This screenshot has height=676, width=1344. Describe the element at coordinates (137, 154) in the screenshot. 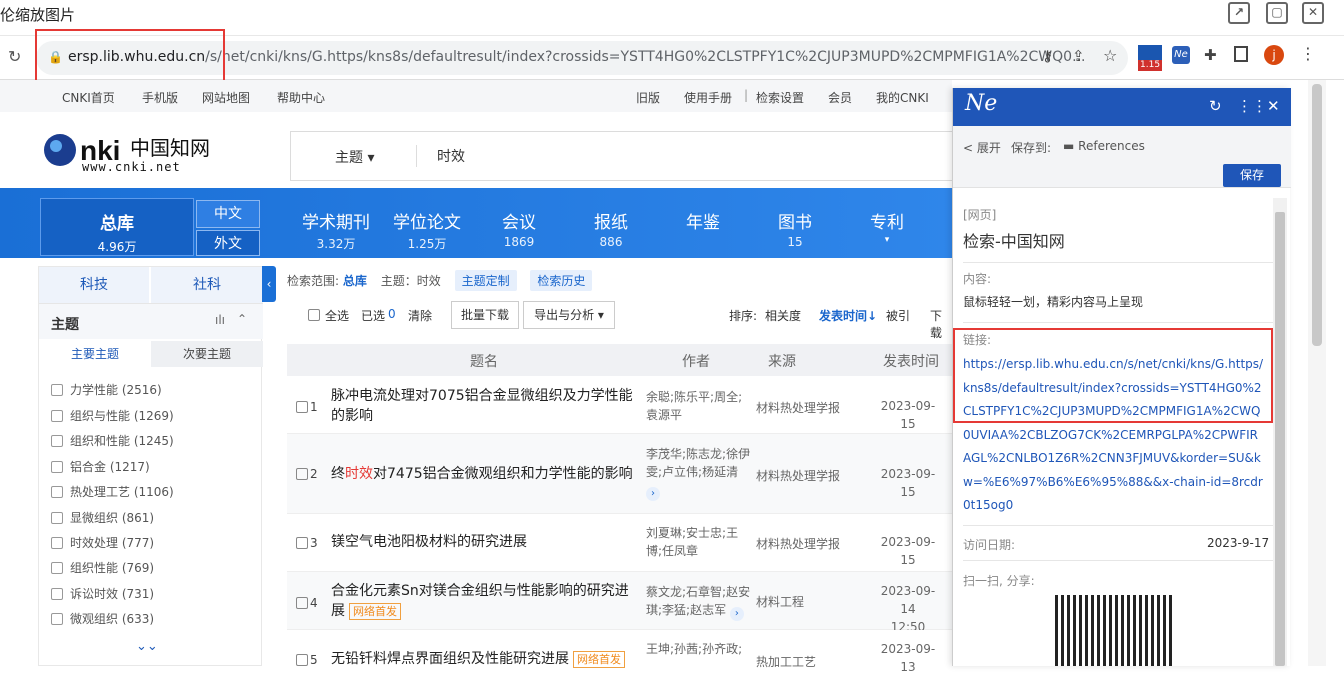

I see `cnki-logo: nki 中国知网 www.cnki.net` at that location.